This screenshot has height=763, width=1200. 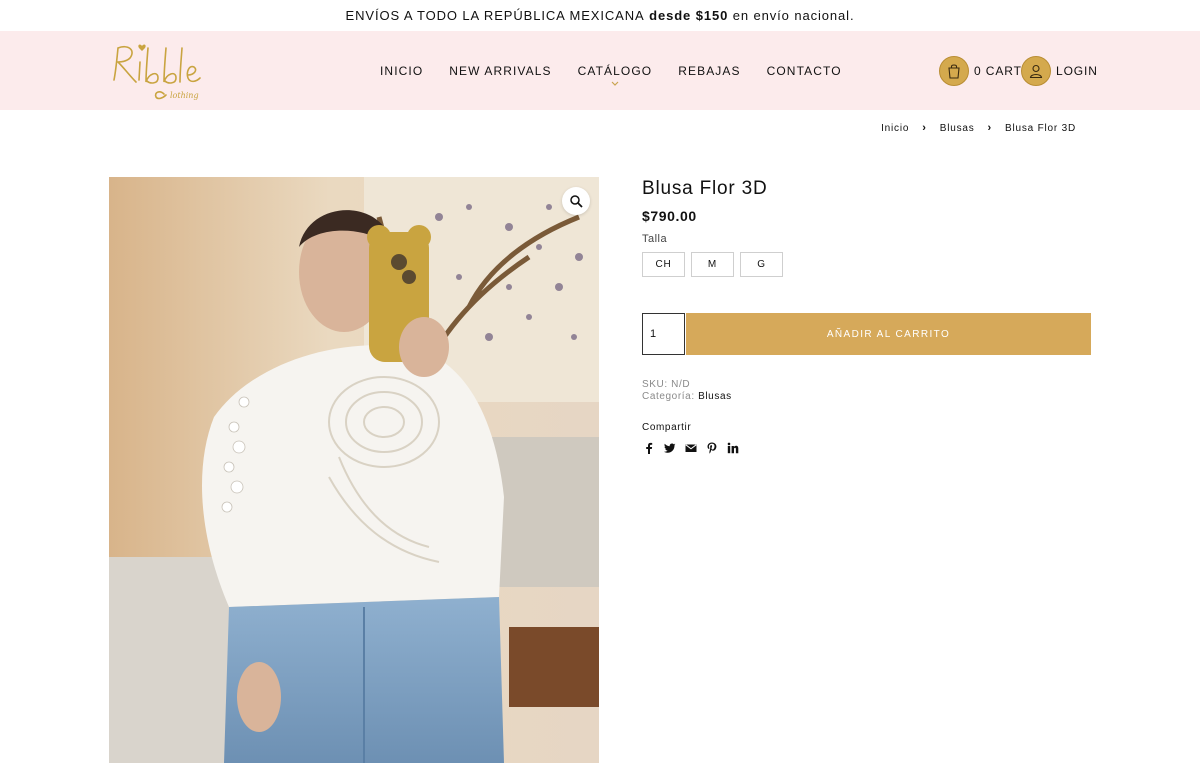 I want to click on sku-row: SKU: N/D, so click(x=687, y=385).